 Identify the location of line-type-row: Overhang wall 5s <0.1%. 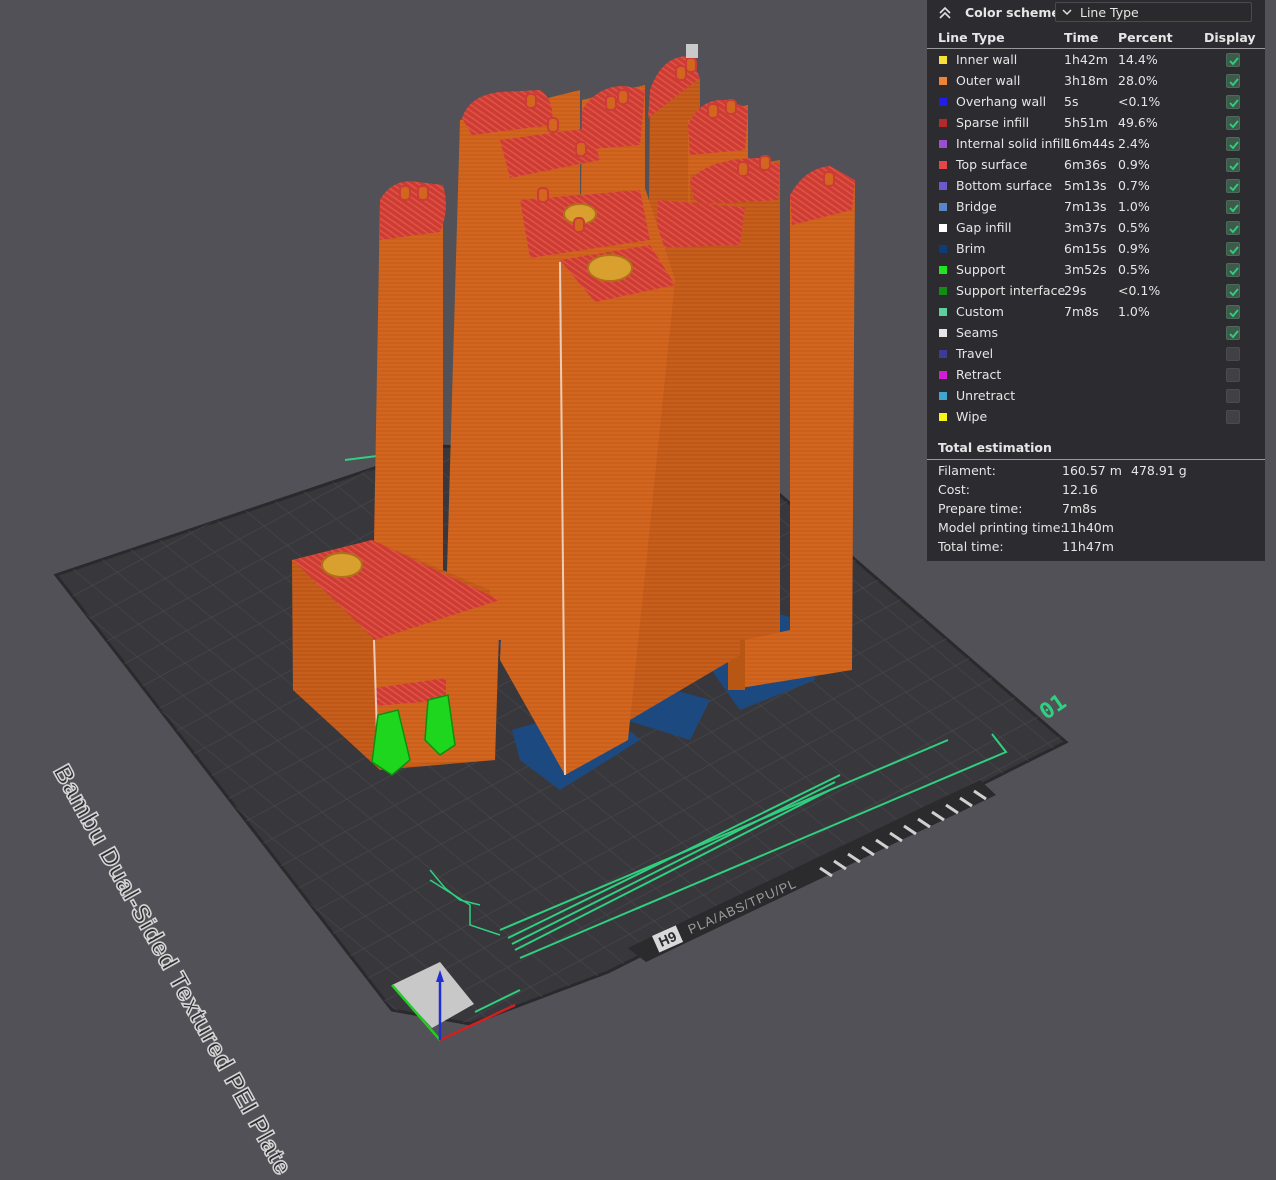
(1096, 102).